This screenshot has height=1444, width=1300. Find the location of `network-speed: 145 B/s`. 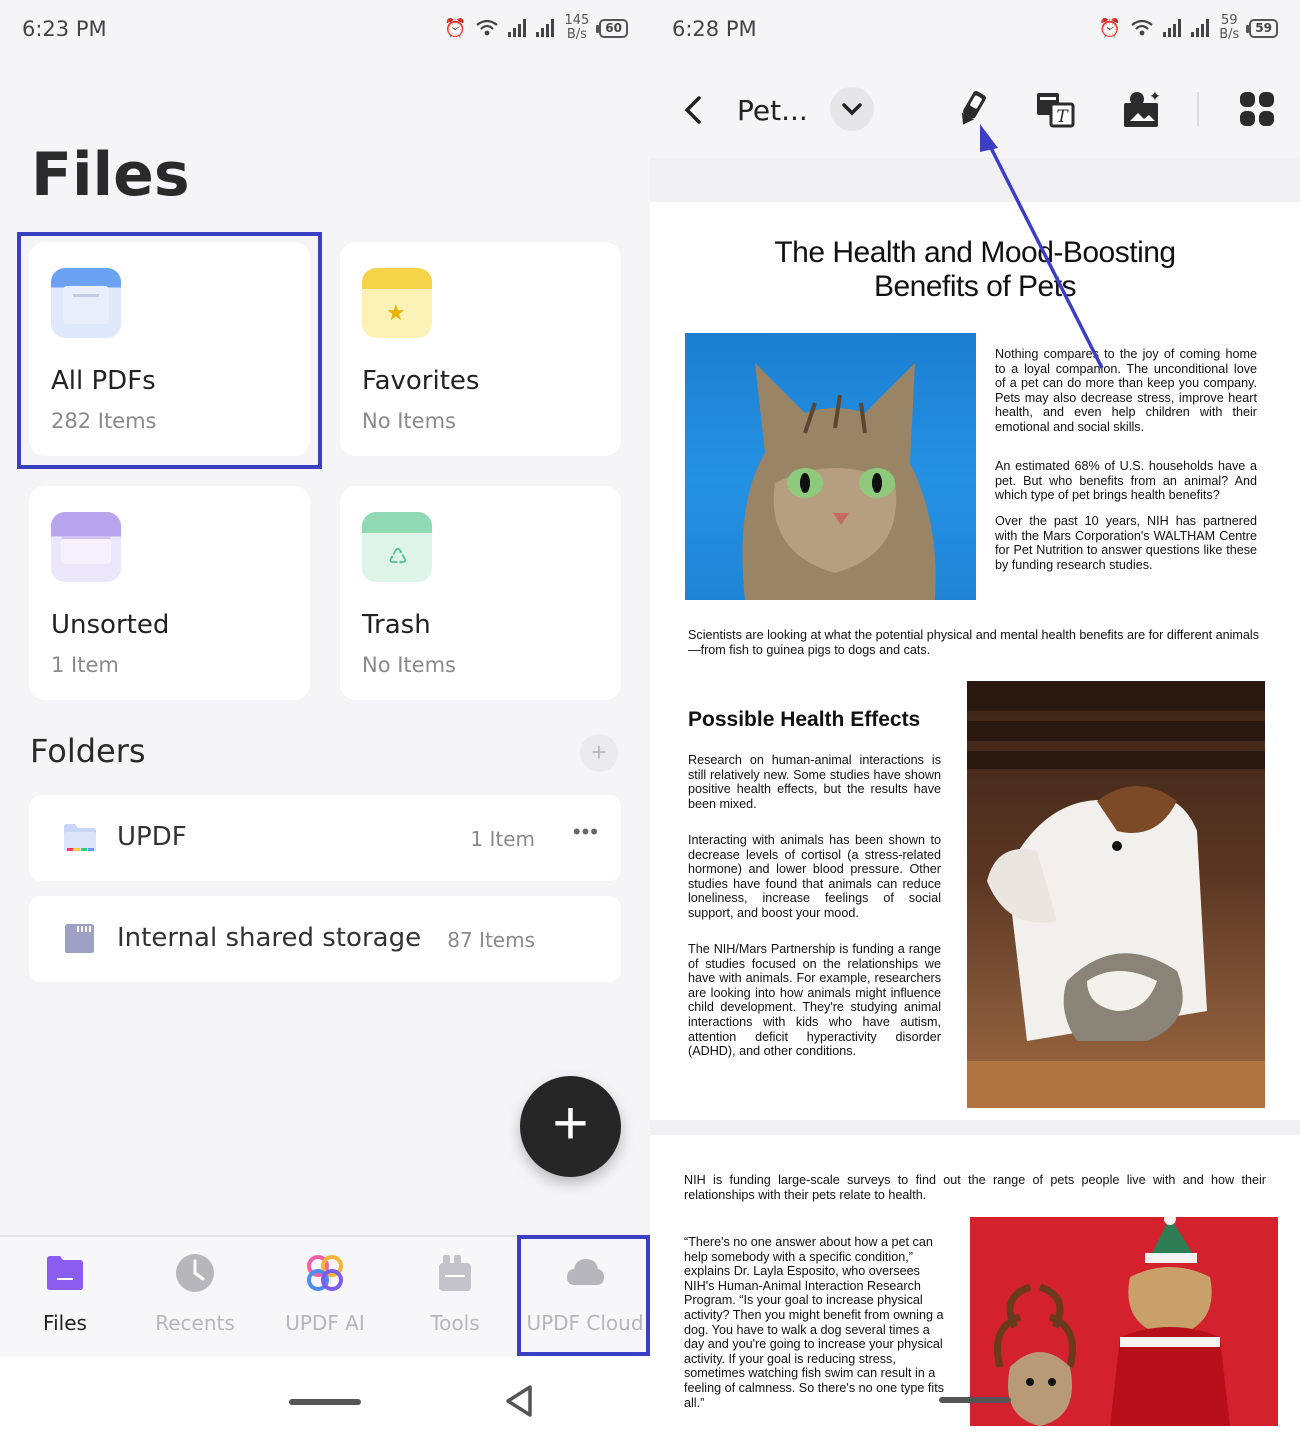

network-speed: 145 B/s is located at coordinates (577, 27).